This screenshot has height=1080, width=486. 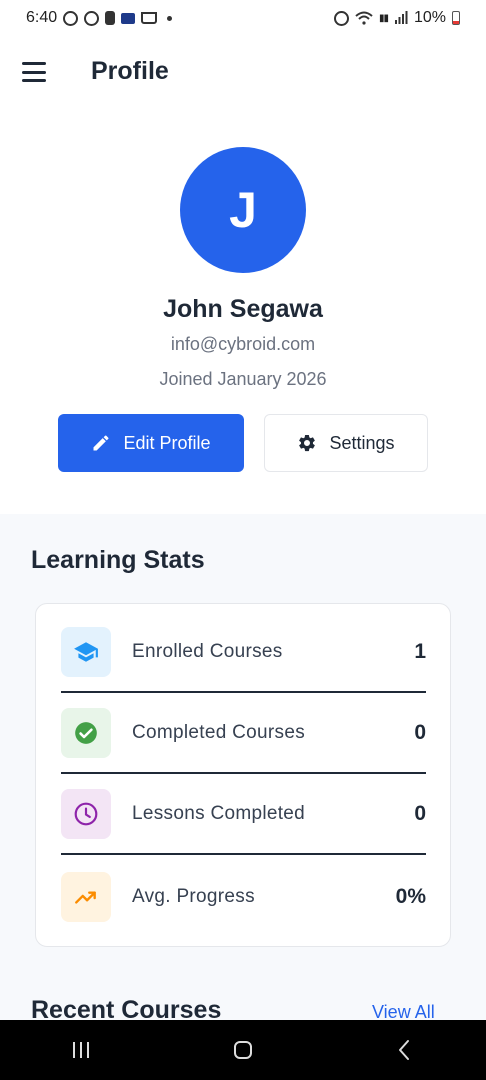 I want to click on stat-row-enrolled: Enrolled Courses 1, so click(x=243, y=652).